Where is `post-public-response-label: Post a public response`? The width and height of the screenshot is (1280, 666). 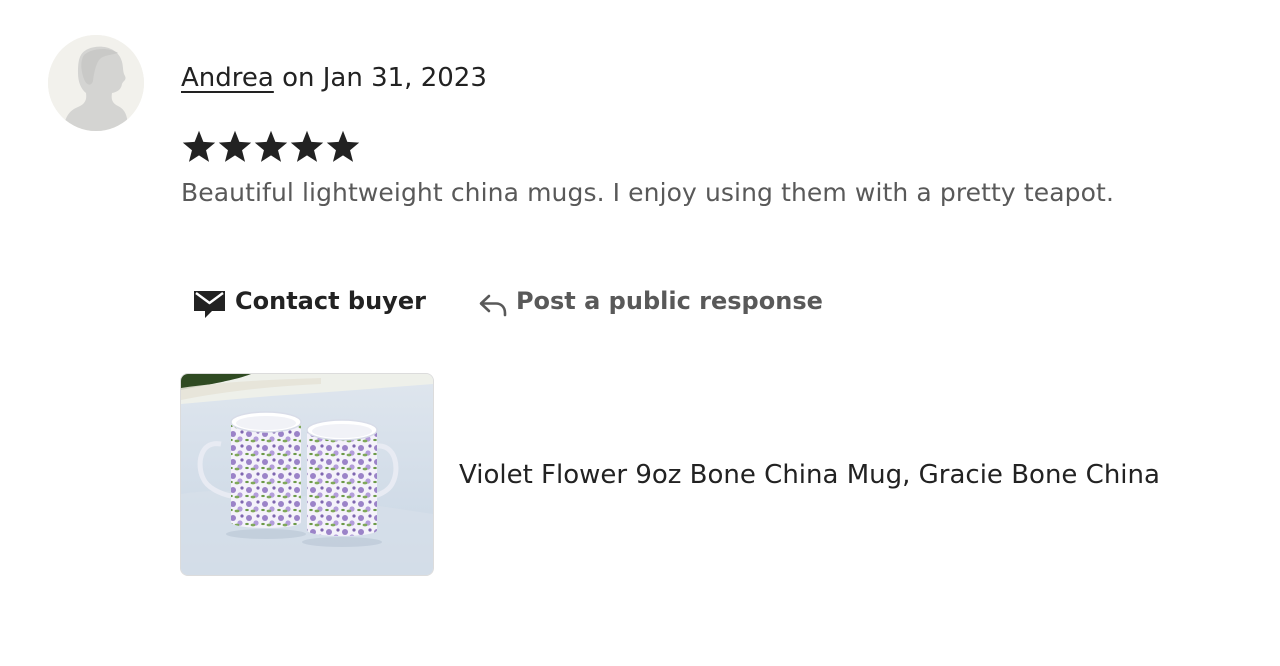 post-public-response-label: Post a public response is located at coordinates (669, 301).